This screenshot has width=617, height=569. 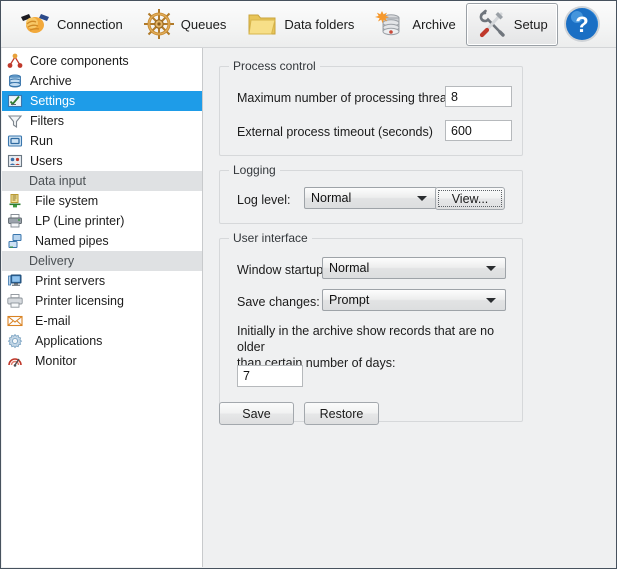 I want to click on sidebar-item-file-system: File system, so click(x=102, y=201).